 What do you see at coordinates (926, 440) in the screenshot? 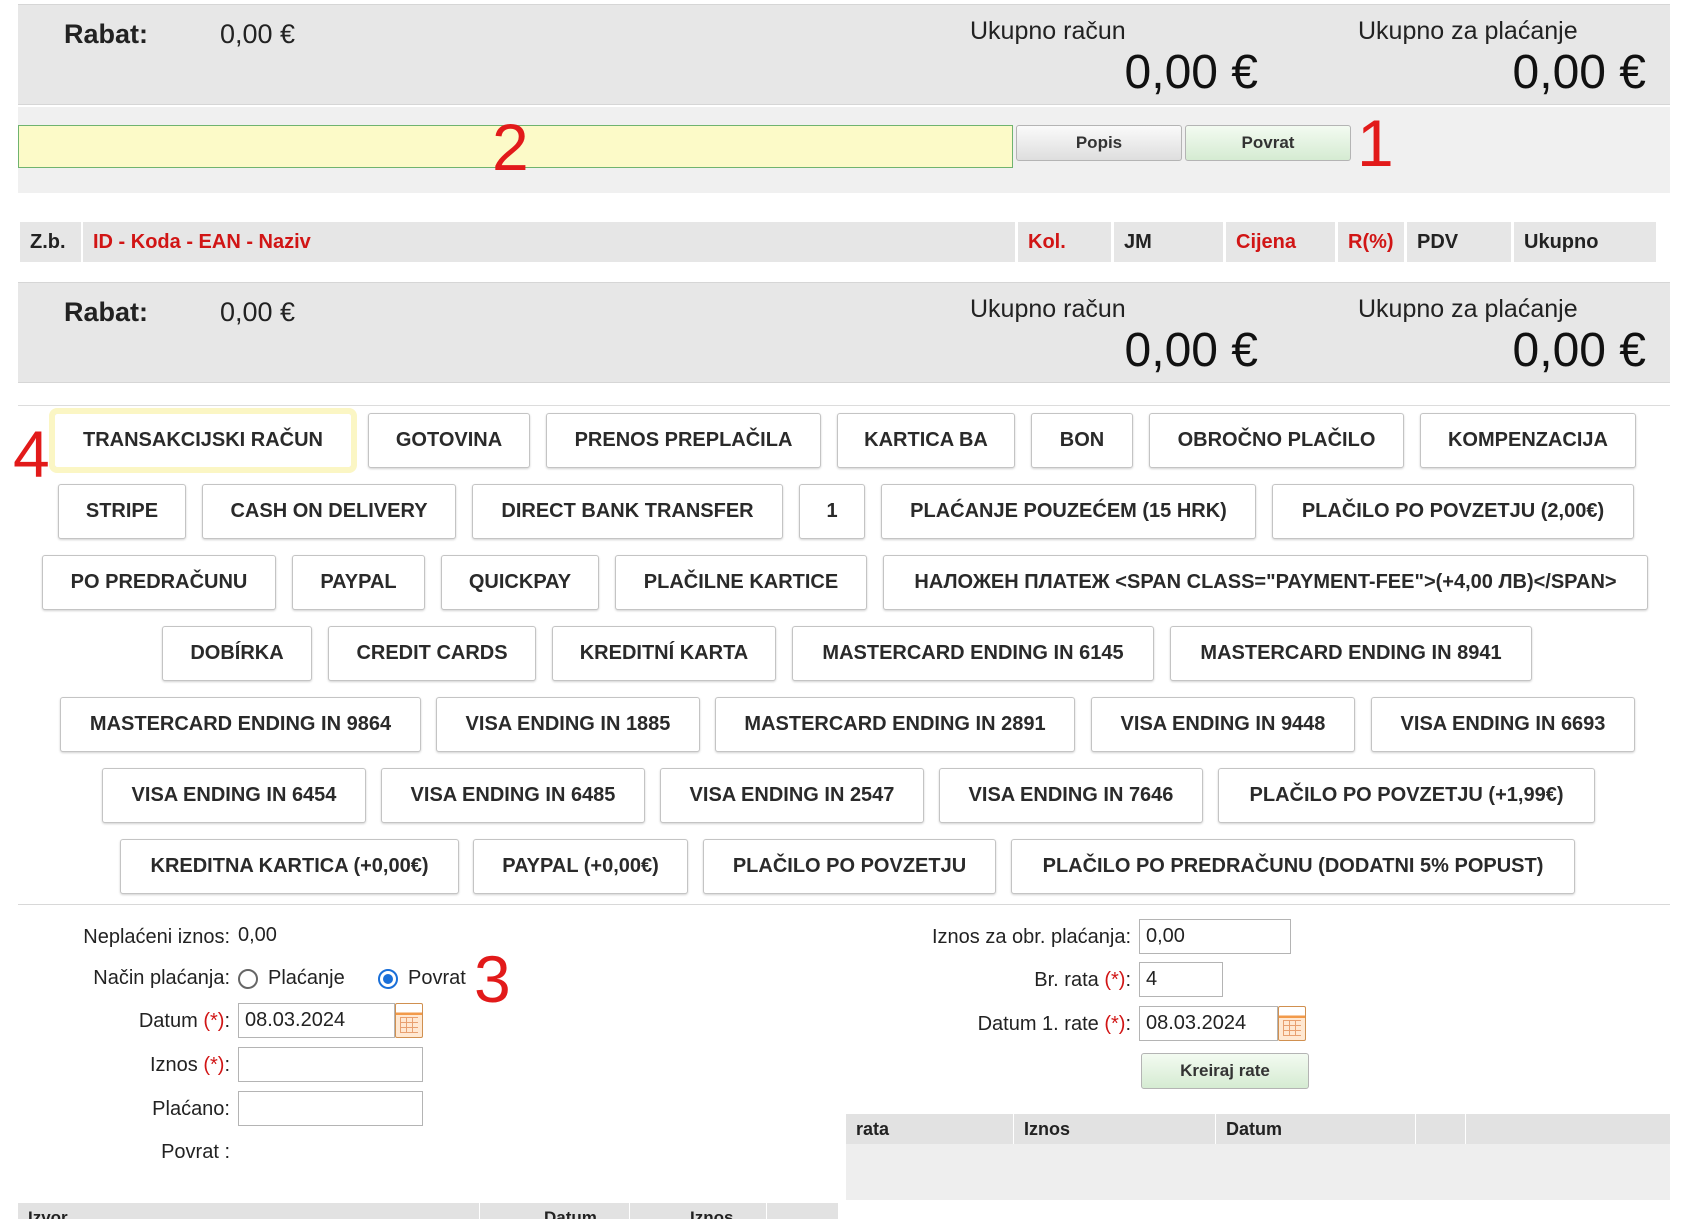
I see `payment-method-button: KARTICA BA` at bounding box center [926, 440].